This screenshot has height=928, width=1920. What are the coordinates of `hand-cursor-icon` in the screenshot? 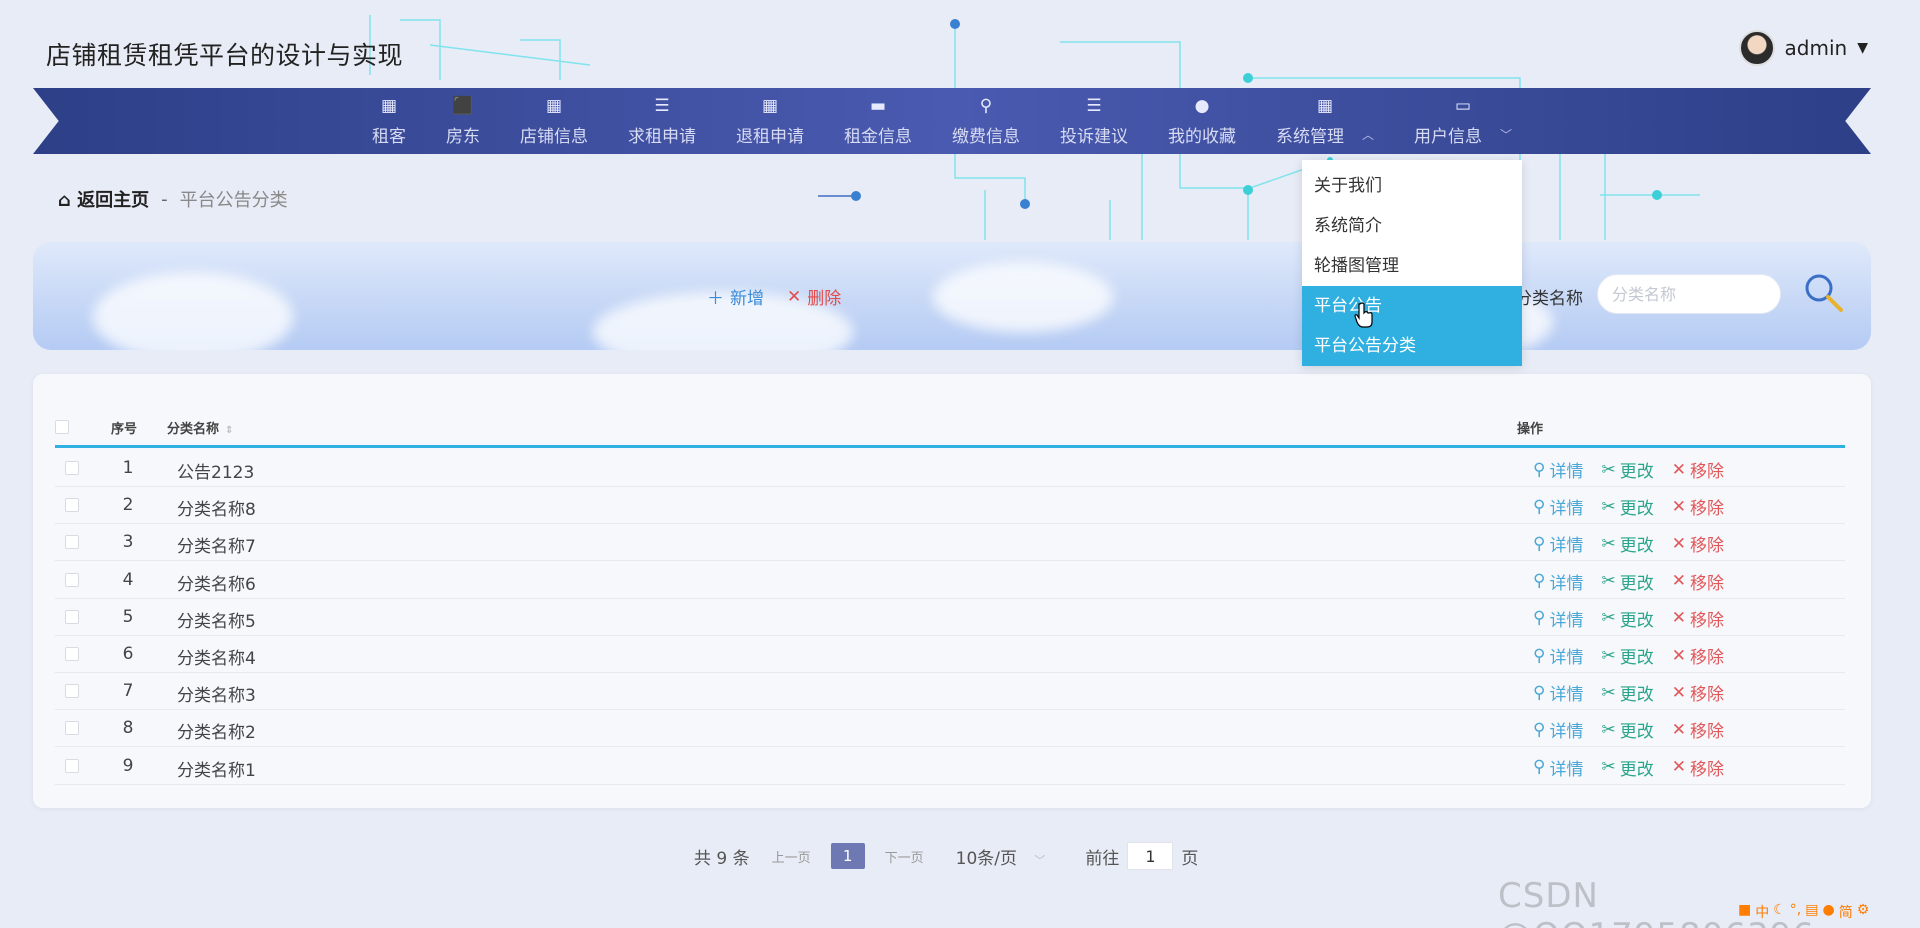 It's located at (1363, 315).